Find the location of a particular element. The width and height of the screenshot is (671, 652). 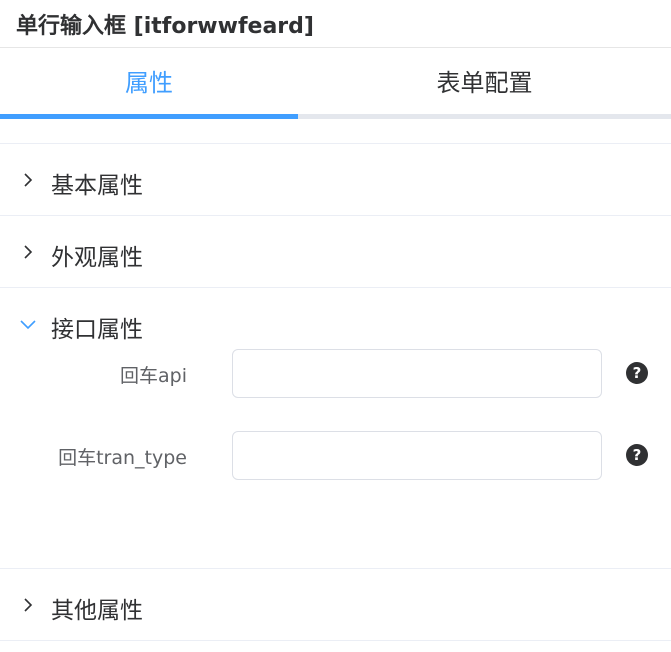

tab-active-indicator is located at coordinates (149, 116).